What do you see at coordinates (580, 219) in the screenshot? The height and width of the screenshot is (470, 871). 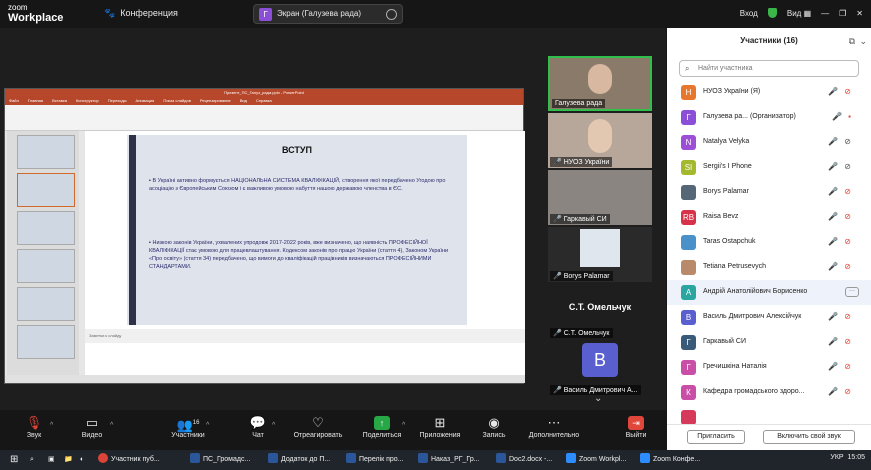 I see `video-tile-name: 🎤 Гаркавый СИ` at bounding box center [580, 219].